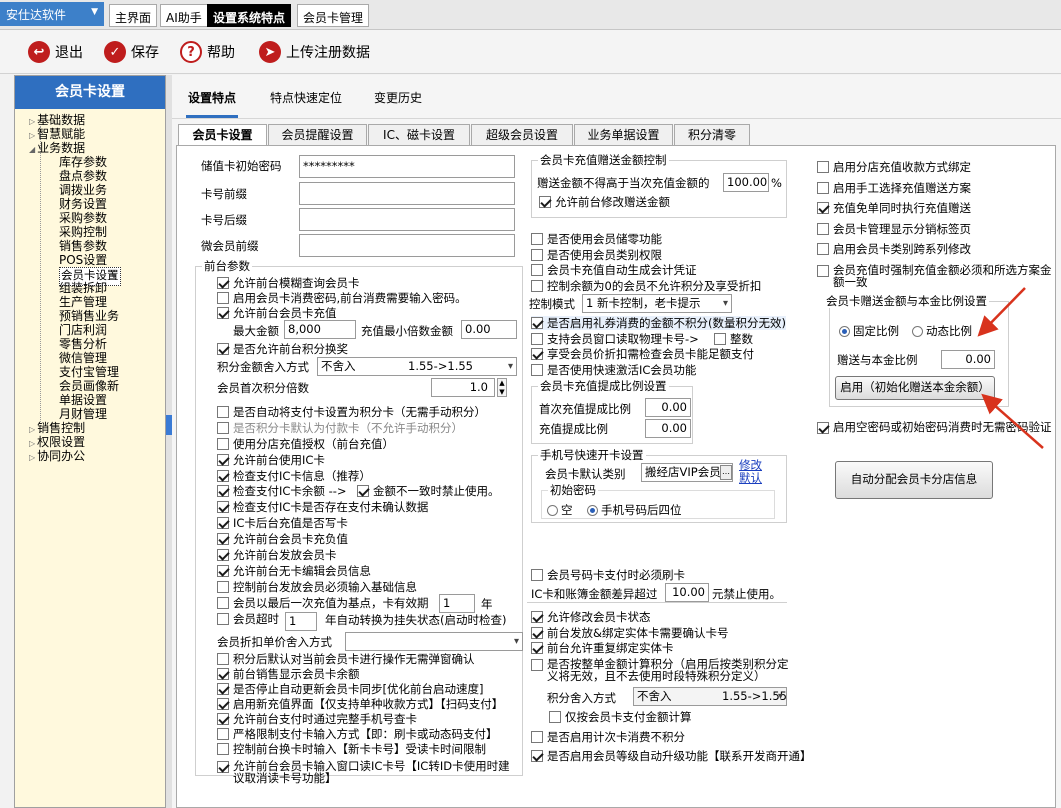 The height and width of the screenshot is (808, 1061). I want to click on mid-option-a-1: 是否使用会员类别权限, so click(596, 255).